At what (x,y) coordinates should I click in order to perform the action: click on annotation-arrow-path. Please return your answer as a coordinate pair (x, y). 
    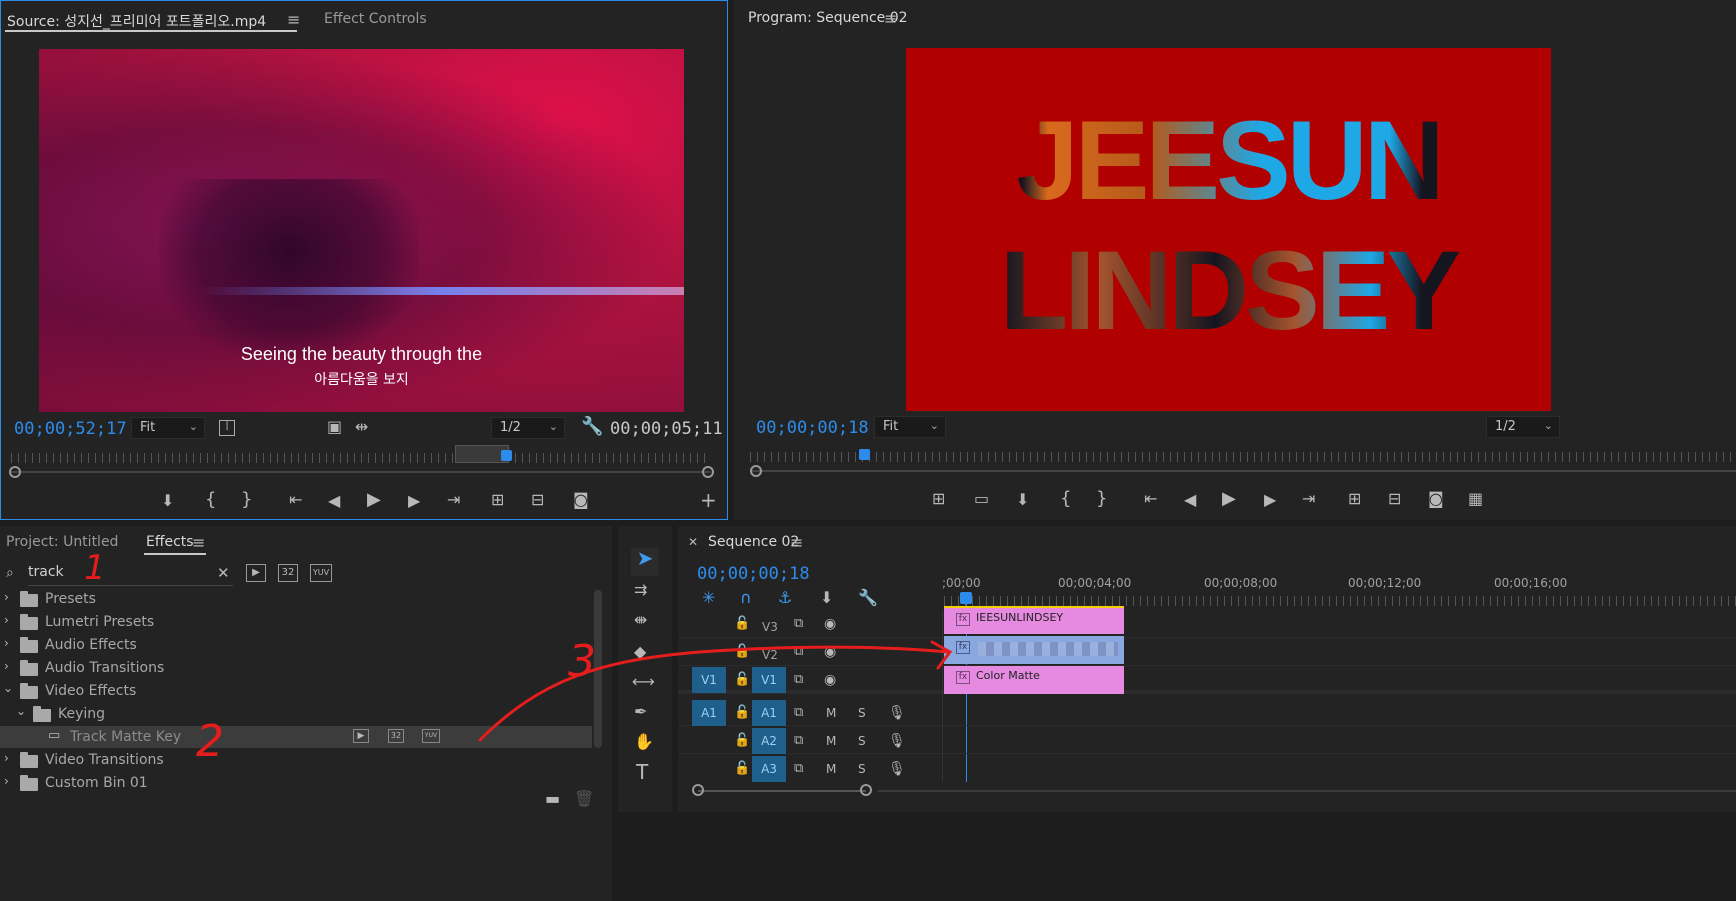
    Looking at the image, I should click on (714, 693).